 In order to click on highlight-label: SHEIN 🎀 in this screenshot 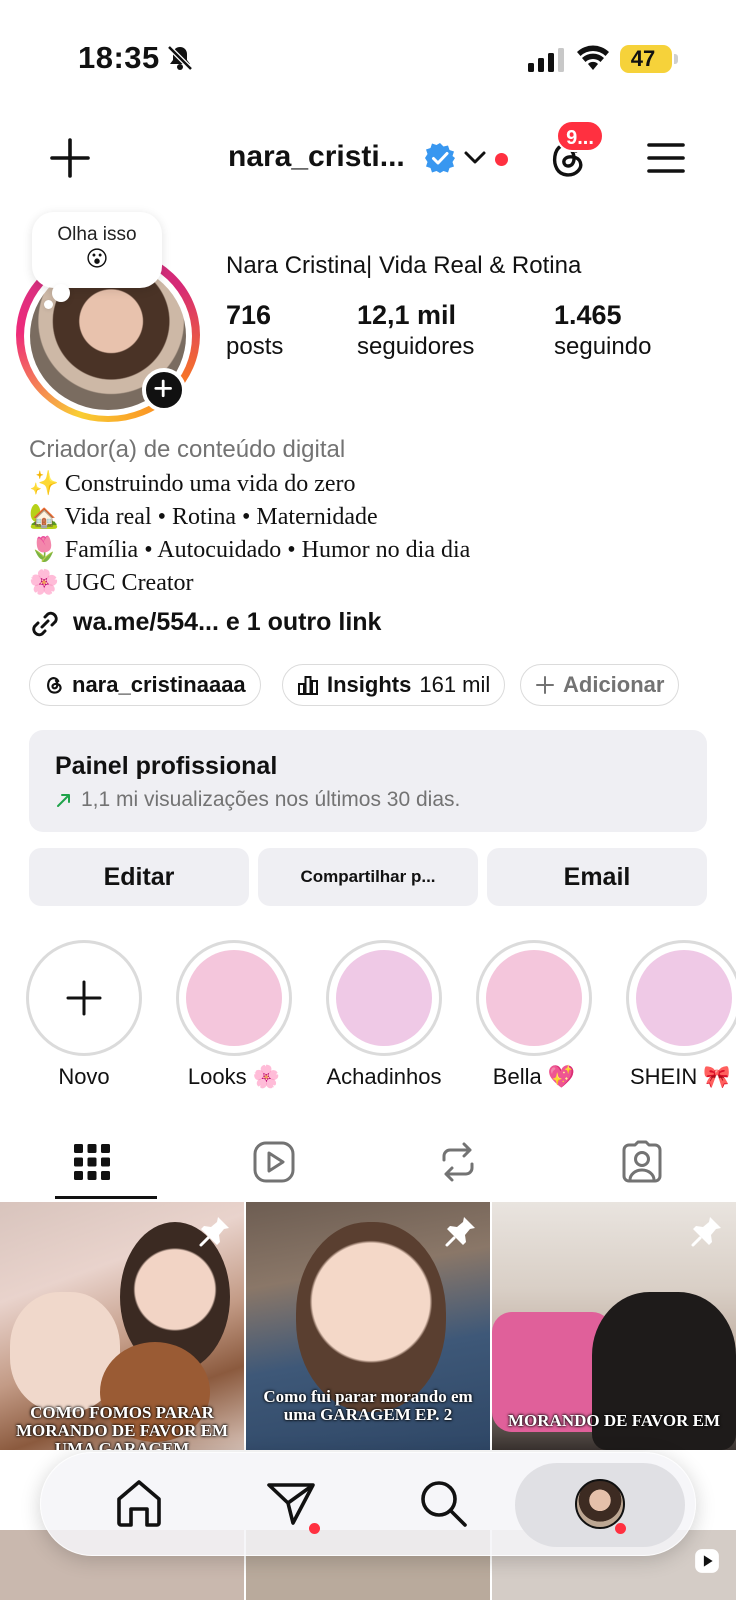, I will do `click(680, 1076)`.